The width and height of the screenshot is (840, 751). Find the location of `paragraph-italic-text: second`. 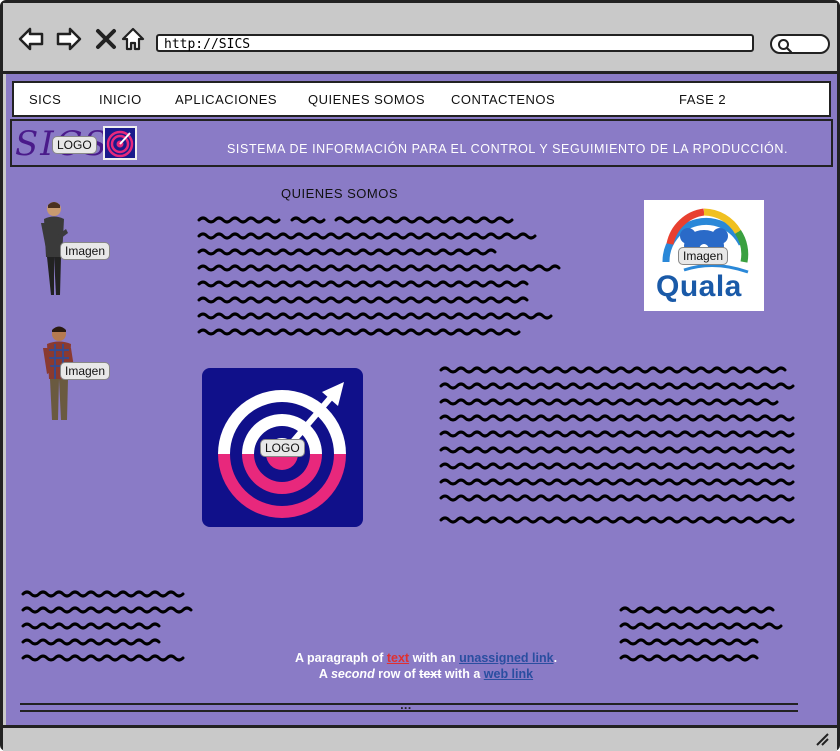

paragraph-italic-text: second is located at coordinates (352, 674).